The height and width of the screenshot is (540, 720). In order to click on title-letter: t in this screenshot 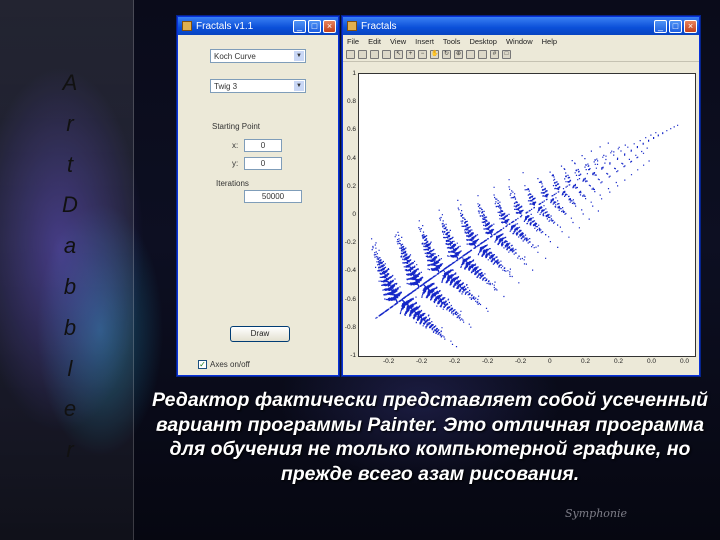, I will do `click(70, 164)`.